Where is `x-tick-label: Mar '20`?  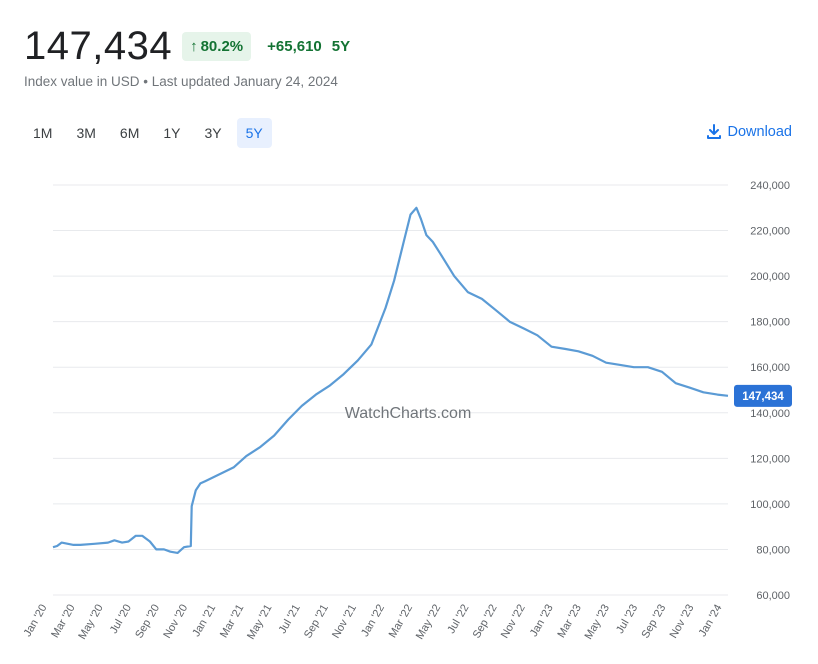
x-tick-label: Mar '20 is located at coordinates (63, 621).